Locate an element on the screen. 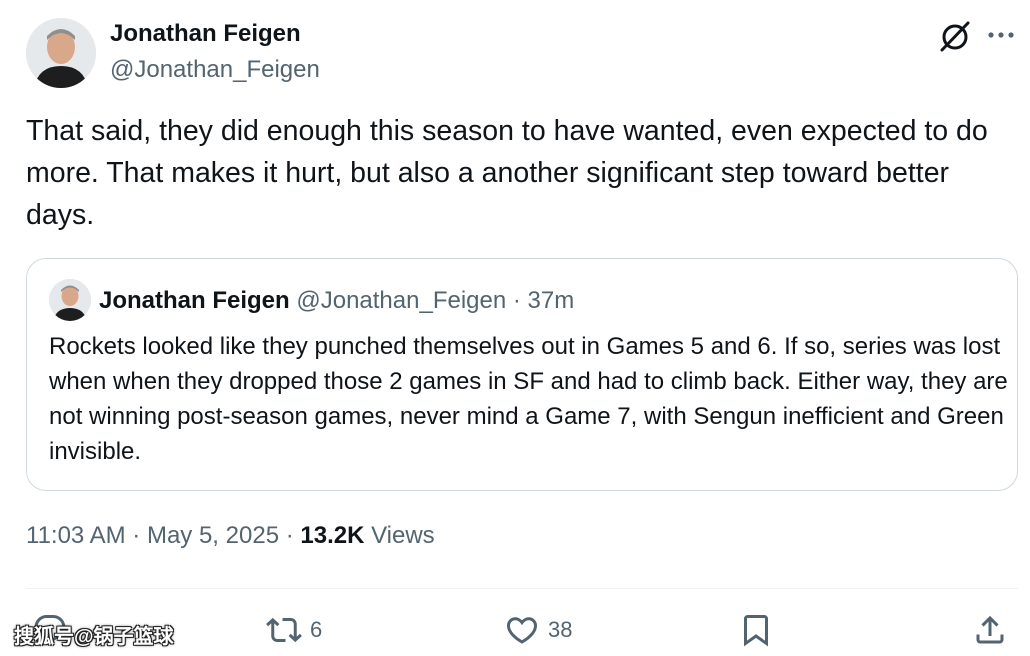 The image size is (1030, 656). quoted-tweet-time: 37m is located at coordinates (551, 300).